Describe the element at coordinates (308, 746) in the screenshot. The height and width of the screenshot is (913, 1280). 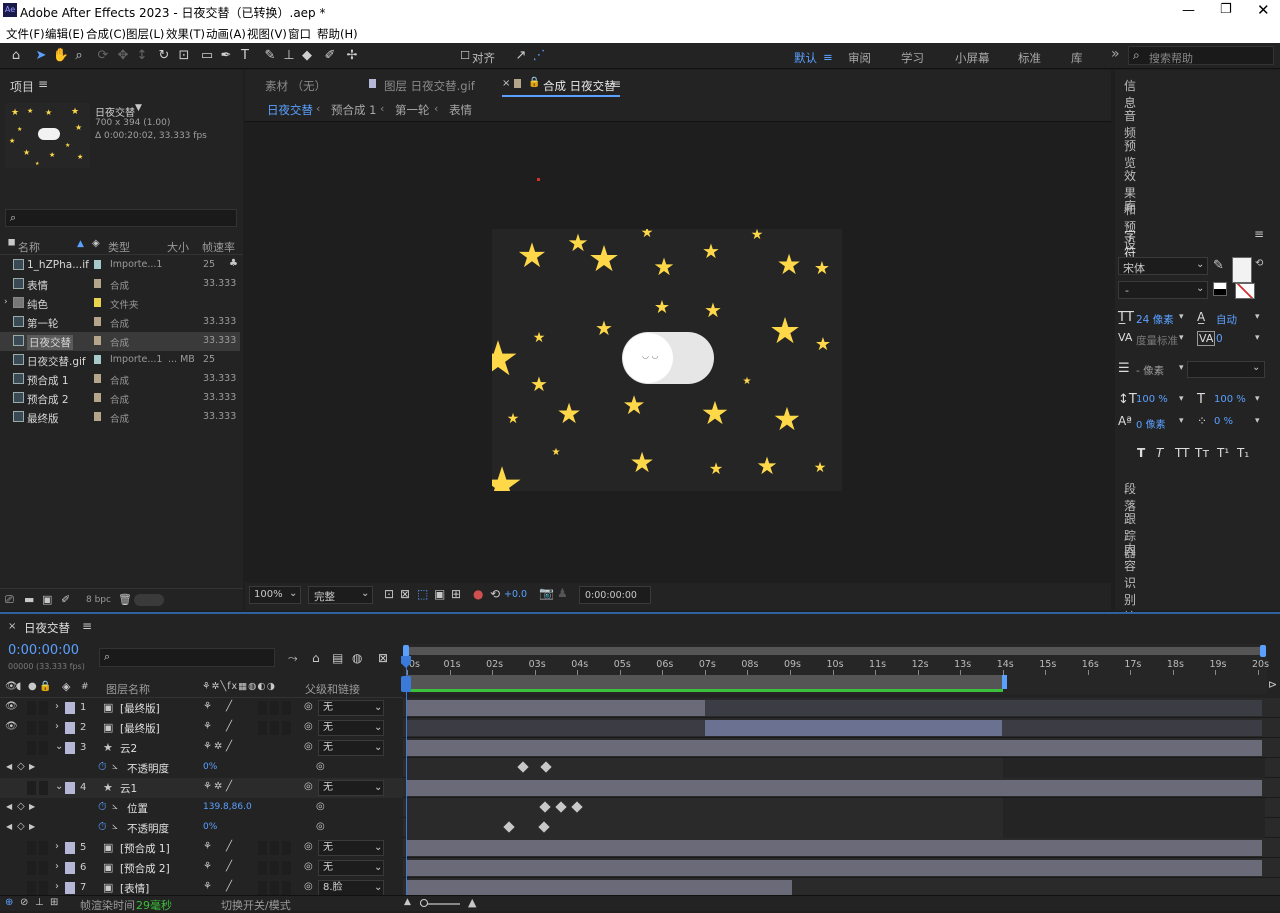
I see `pick-whip-icon: ◎` at that location.